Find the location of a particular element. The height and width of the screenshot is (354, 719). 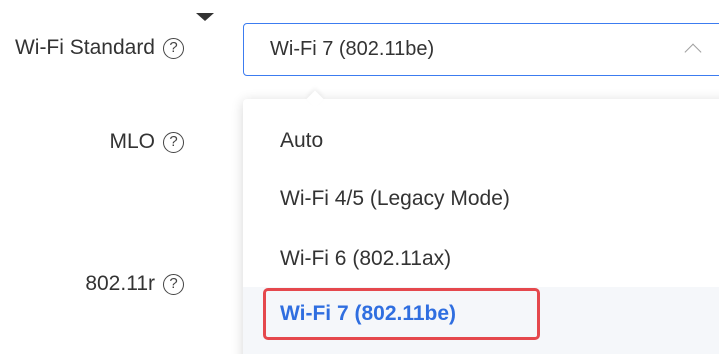

wifi-standard-select-value: Wi-Fi 7 (802.11be) is located at coordinates (352, 49).